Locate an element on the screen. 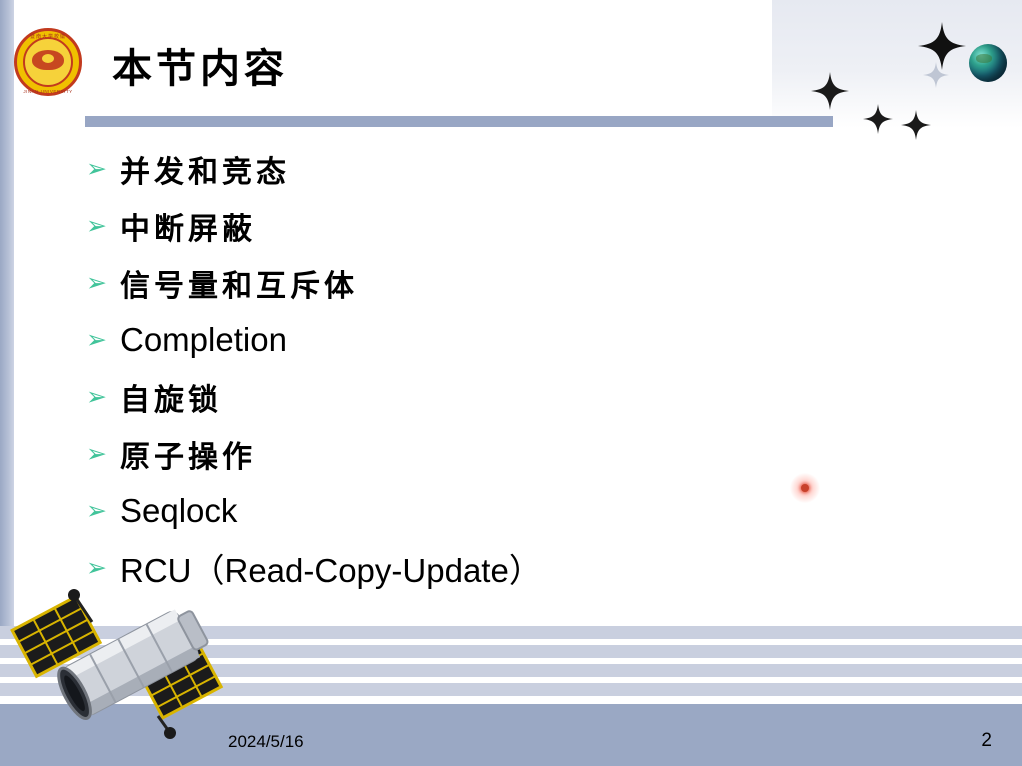 The image size is (1022, 766). planet-icon is located at coordinates (988, 63).